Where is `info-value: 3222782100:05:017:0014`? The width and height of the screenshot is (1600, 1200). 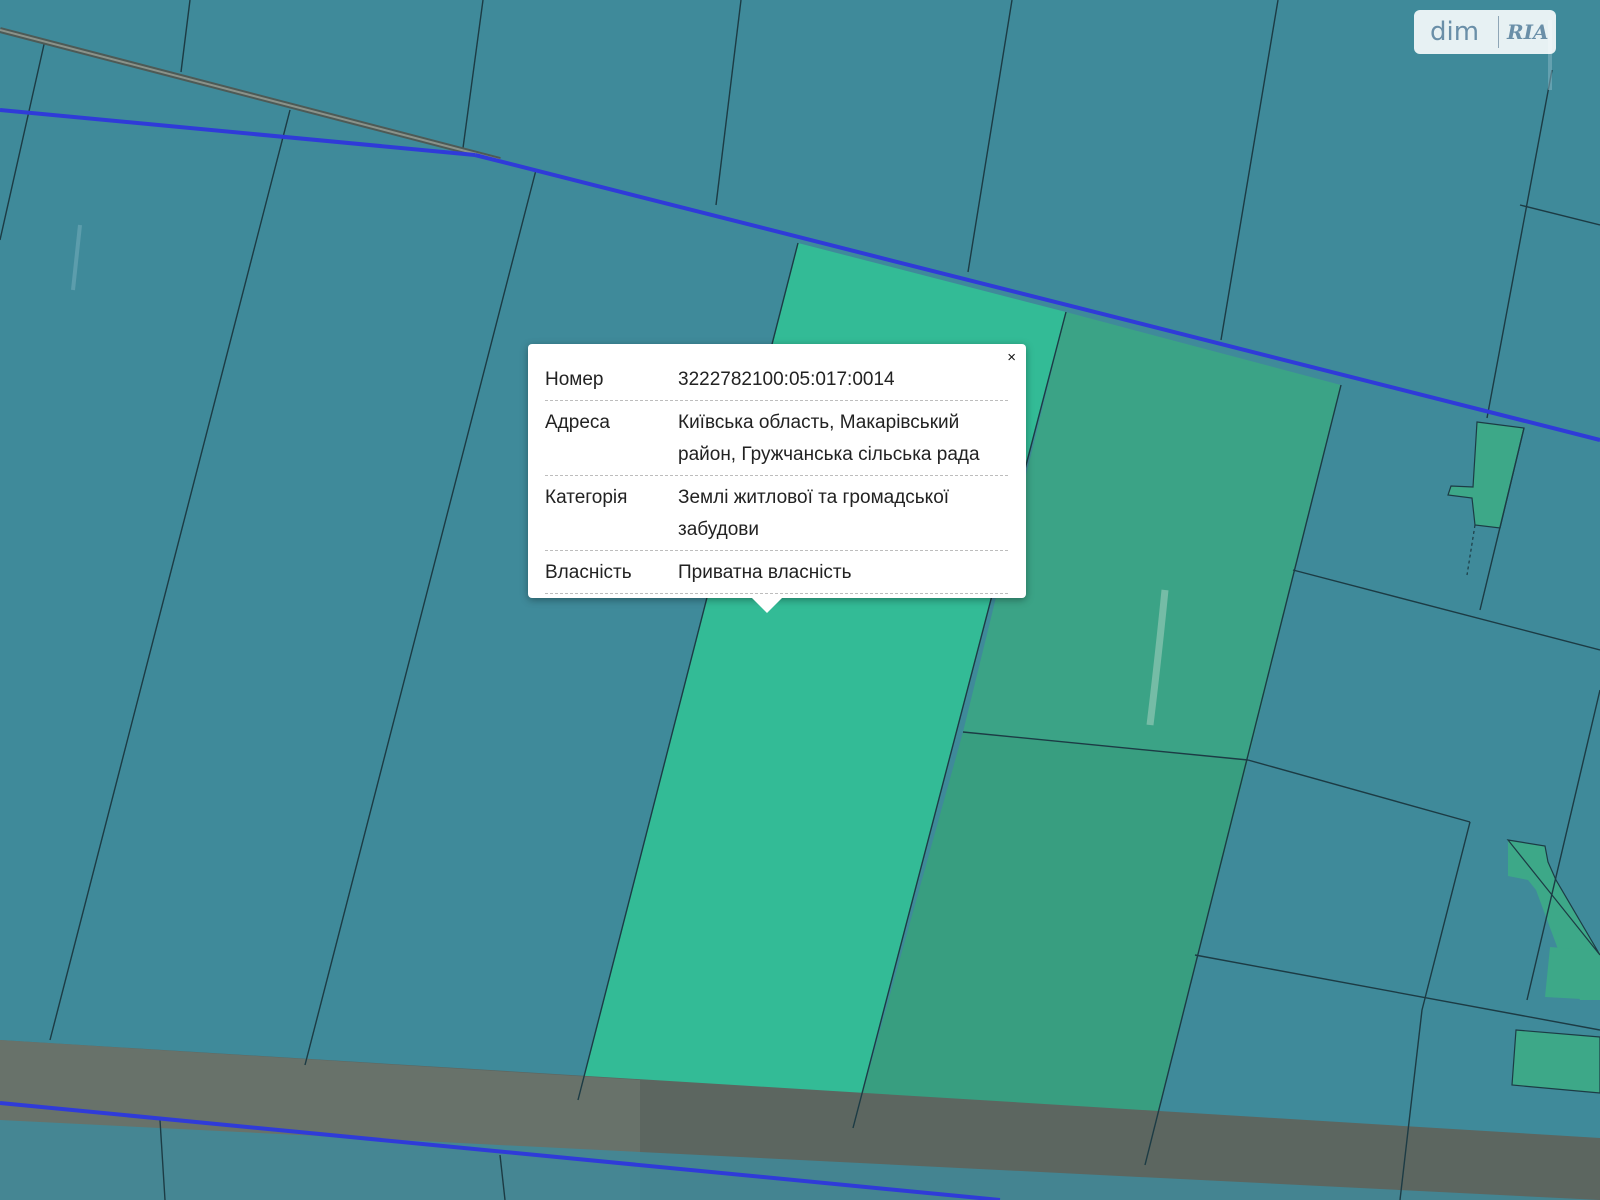 info-value: 3222782100:05:017:0014 is located at coordinates (786, 379).